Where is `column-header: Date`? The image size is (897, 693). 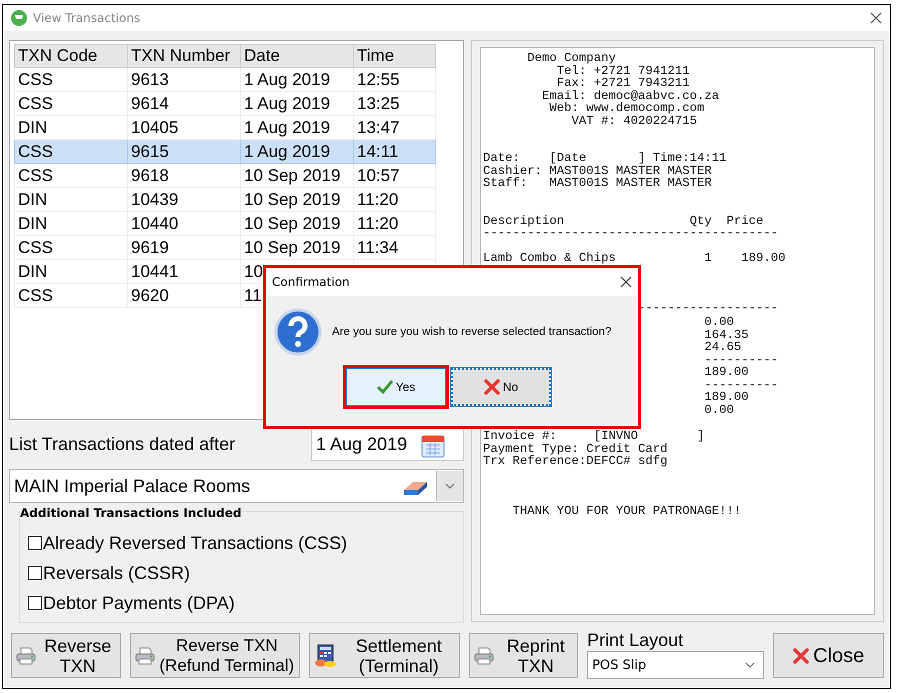 column-header: Date is located at coordinates (297, 56).